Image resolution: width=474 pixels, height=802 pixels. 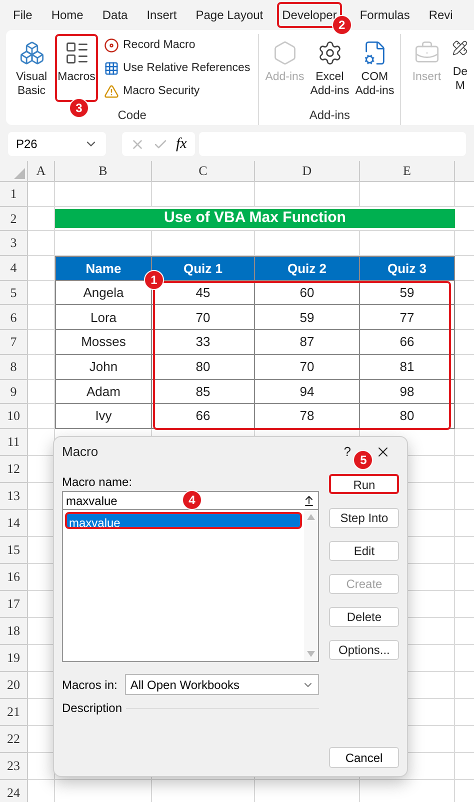 What do you see at coordinates (103, 416) in the screenshot?
I see `table-cell: Ivy` at bounding box center [103, 416].